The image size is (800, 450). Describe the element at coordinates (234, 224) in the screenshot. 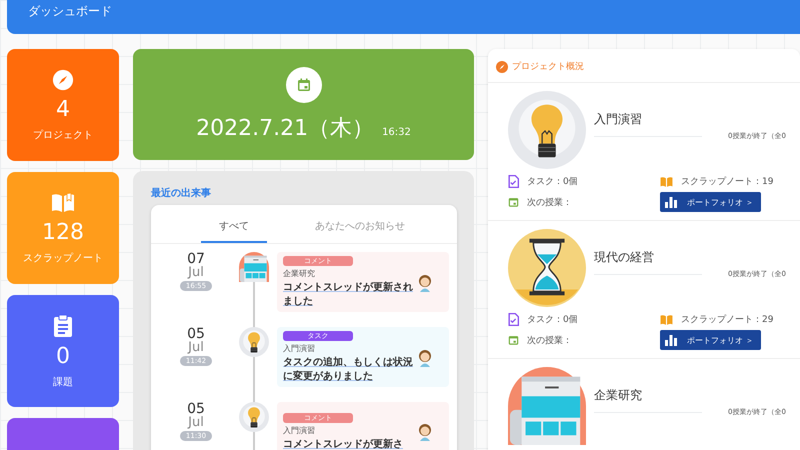

I see `tab: すべて` at that location.